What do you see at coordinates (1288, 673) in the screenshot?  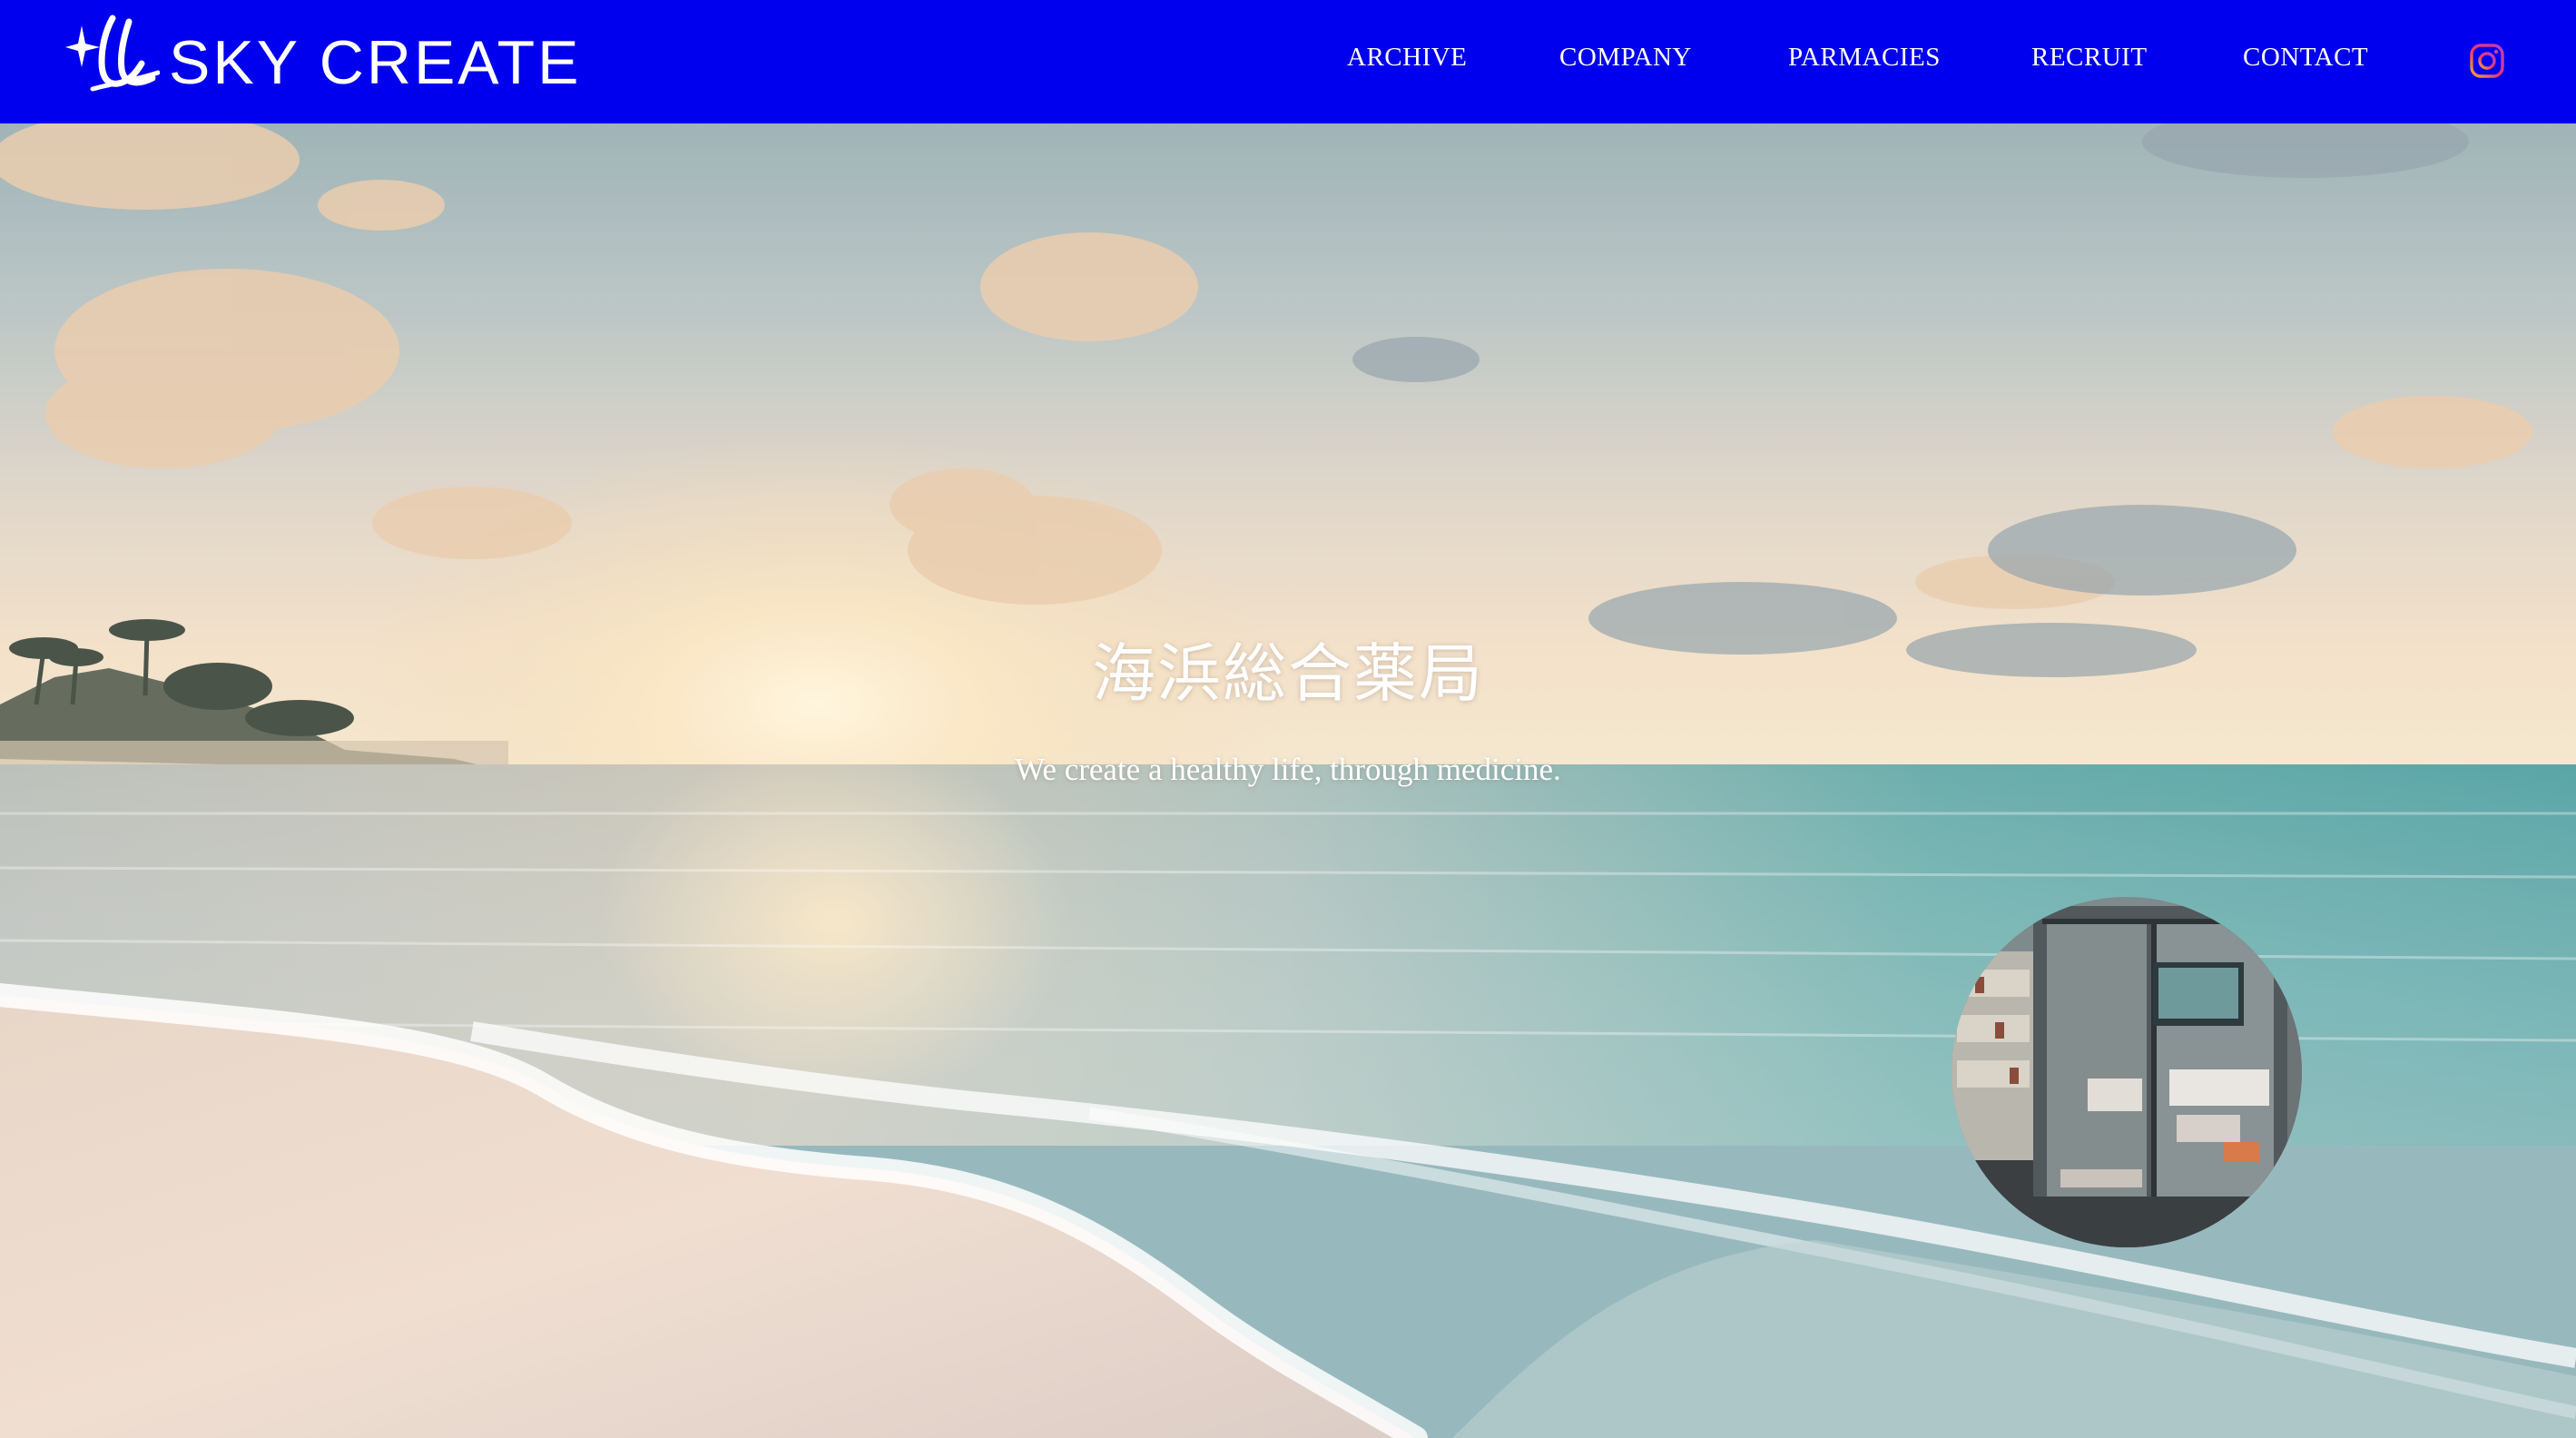 I see `hero-title: 海浜総合薬局` at bounding box center [1288, 673].